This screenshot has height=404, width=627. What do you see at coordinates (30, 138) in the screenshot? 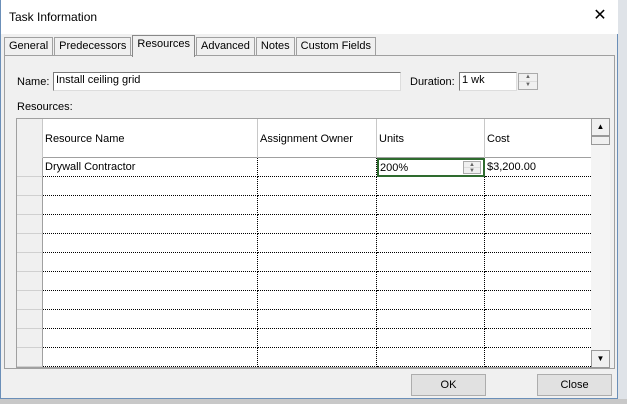
I see `corner-cell` at bounding box center [30, 138].